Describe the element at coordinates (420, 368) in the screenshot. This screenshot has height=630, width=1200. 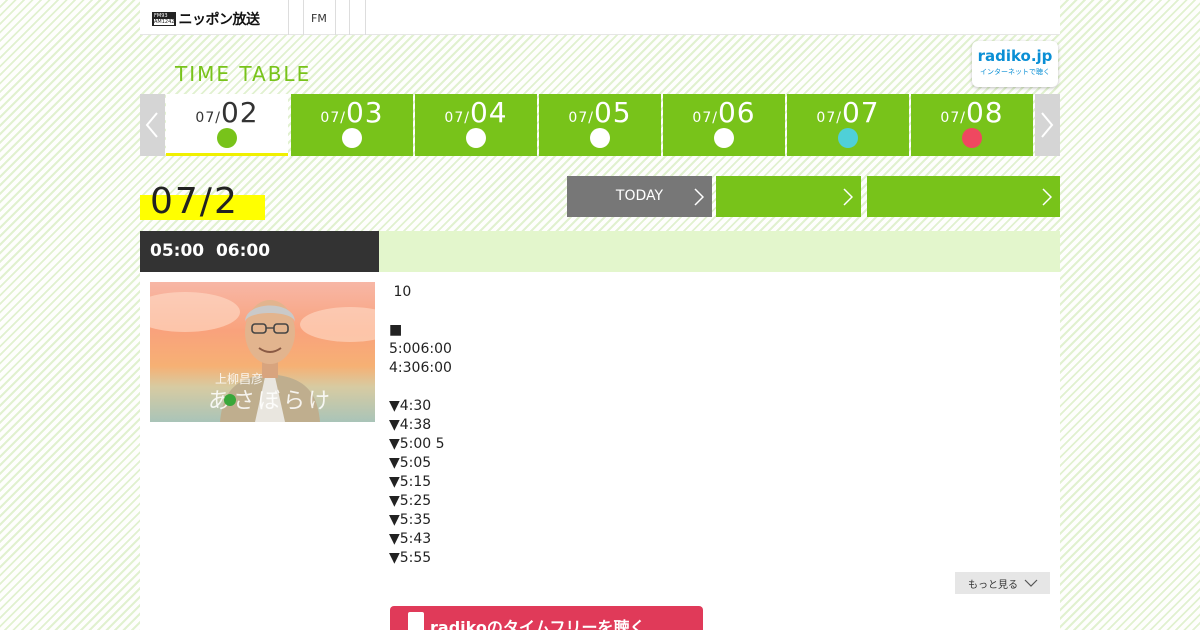
I see `desc-line: 4:306:00` at that location.